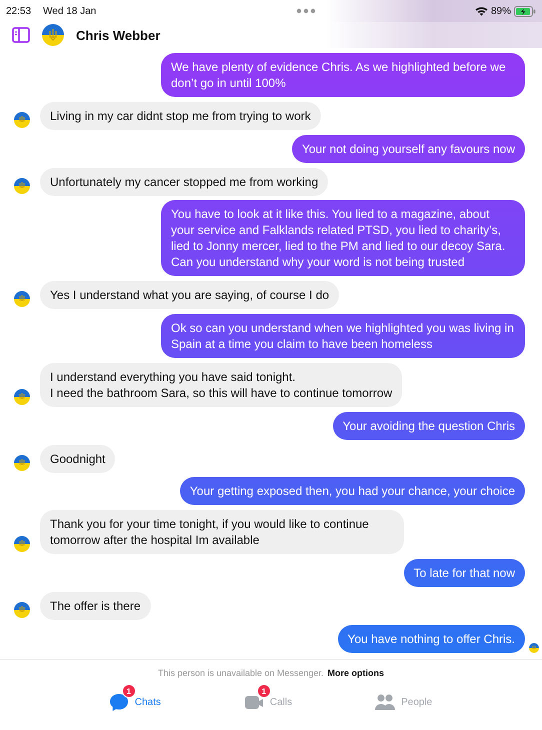 This screenshot has height=730, width=542. I want to click on received-message: I understand everything you have said tonight. I need the bathroom Sara, so this will have to continue tomorrow, so click(221, 384).